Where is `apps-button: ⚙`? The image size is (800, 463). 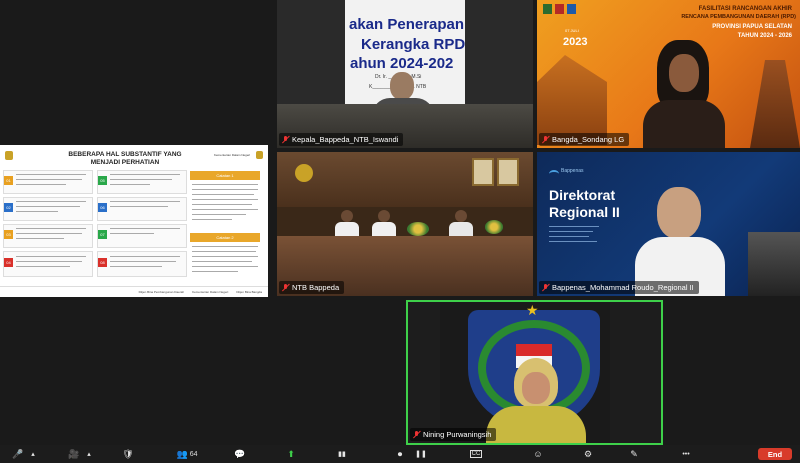 apps-button: ⚙ is located at coordinates (588, 454).